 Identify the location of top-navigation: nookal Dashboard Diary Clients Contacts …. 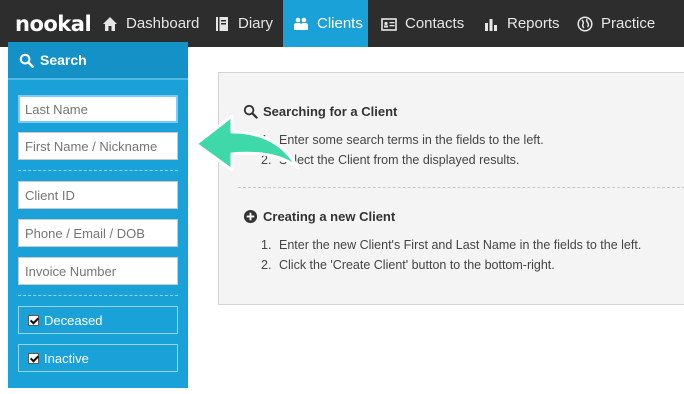
(342, 23).